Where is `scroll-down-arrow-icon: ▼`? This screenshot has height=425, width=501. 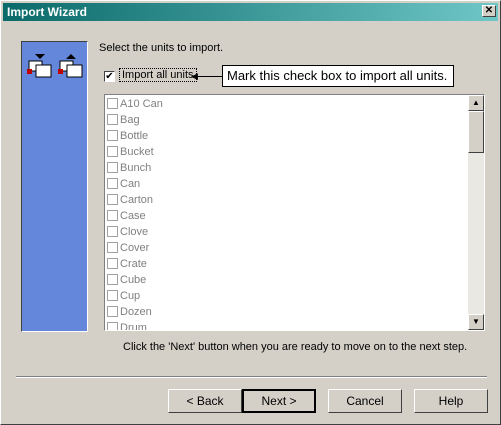
scroll-down-arrow-icon: ▼ is located at coordinates (476, 321).